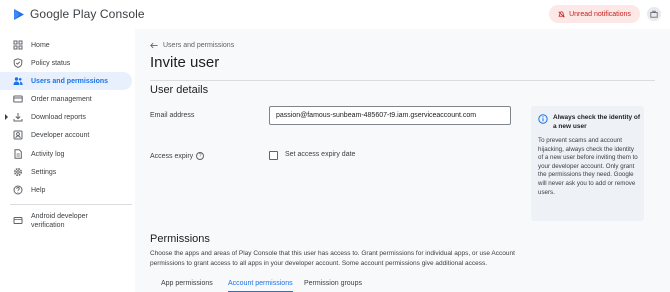  I want to click on top-app-bar: Google Play Console Unread notifications, so click(335, 14).